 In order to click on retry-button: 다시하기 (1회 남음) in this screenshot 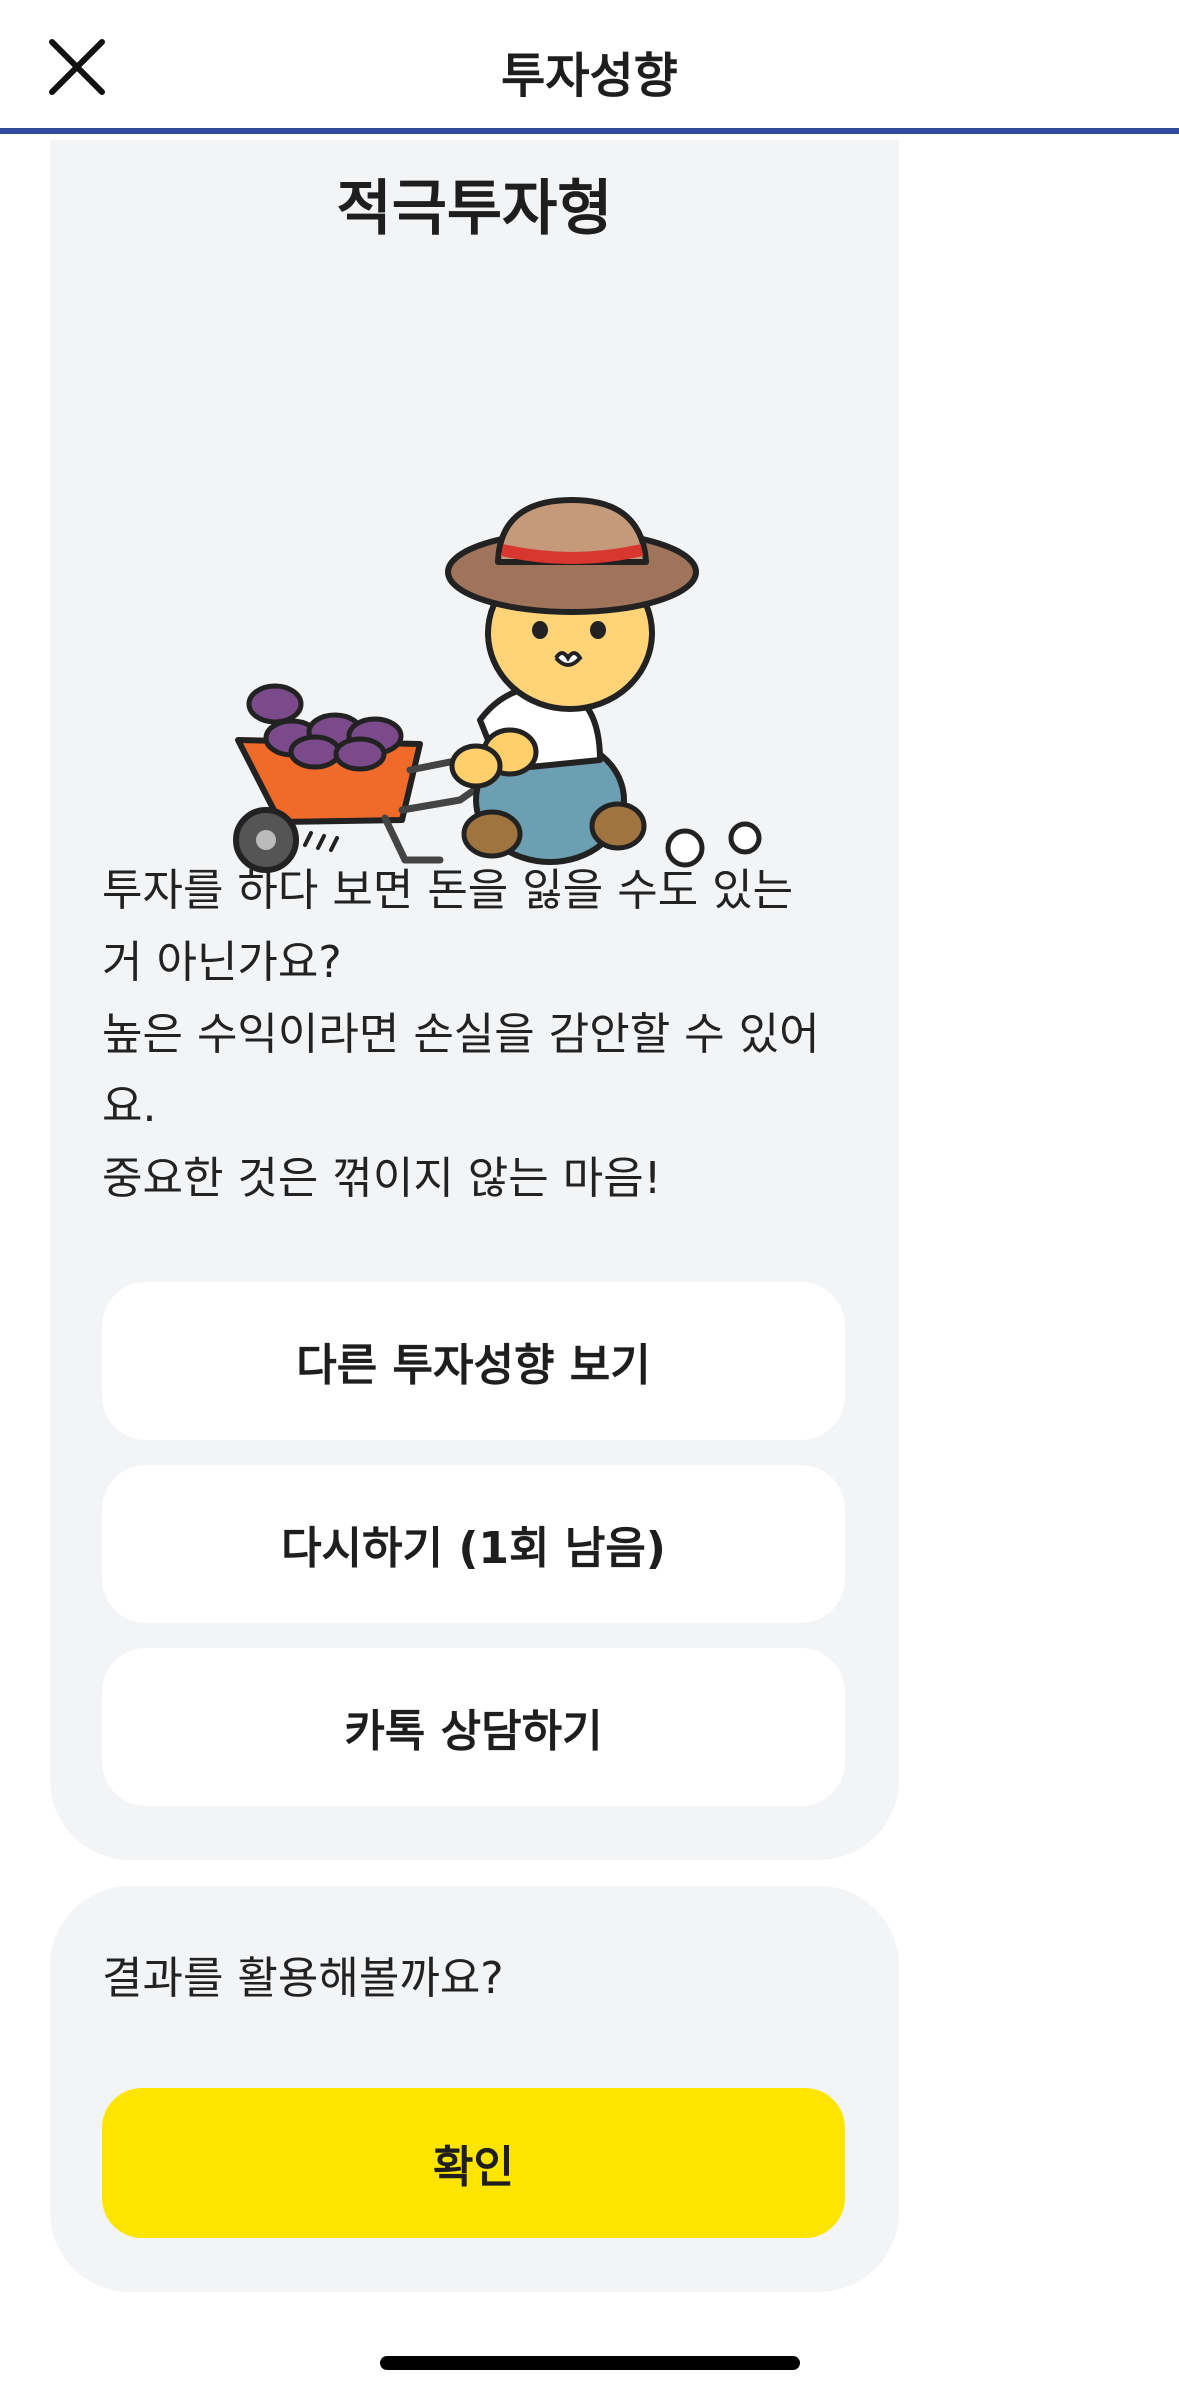, I will do `click(473, 1544)`.